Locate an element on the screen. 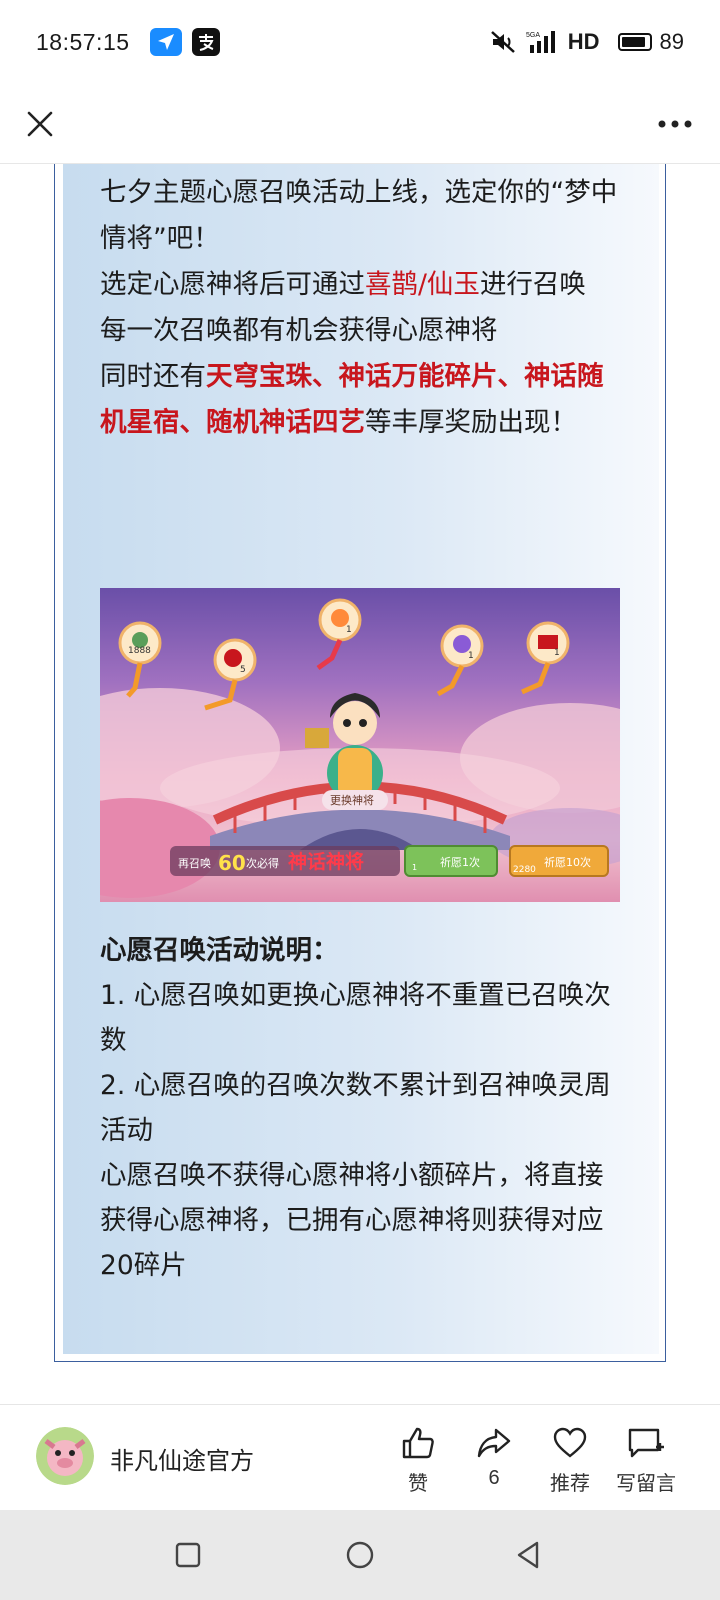 Image resolution: width=720 pixels, height=1600 pixels. status-indicators: 5GA HD 89 is located at coordinates (587, 42).